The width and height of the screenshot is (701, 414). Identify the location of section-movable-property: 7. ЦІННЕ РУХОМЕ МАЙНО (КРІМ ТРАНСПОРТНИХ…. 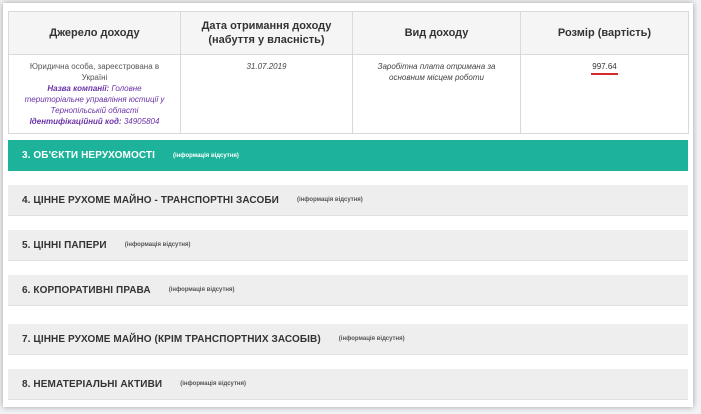
(348, 339).